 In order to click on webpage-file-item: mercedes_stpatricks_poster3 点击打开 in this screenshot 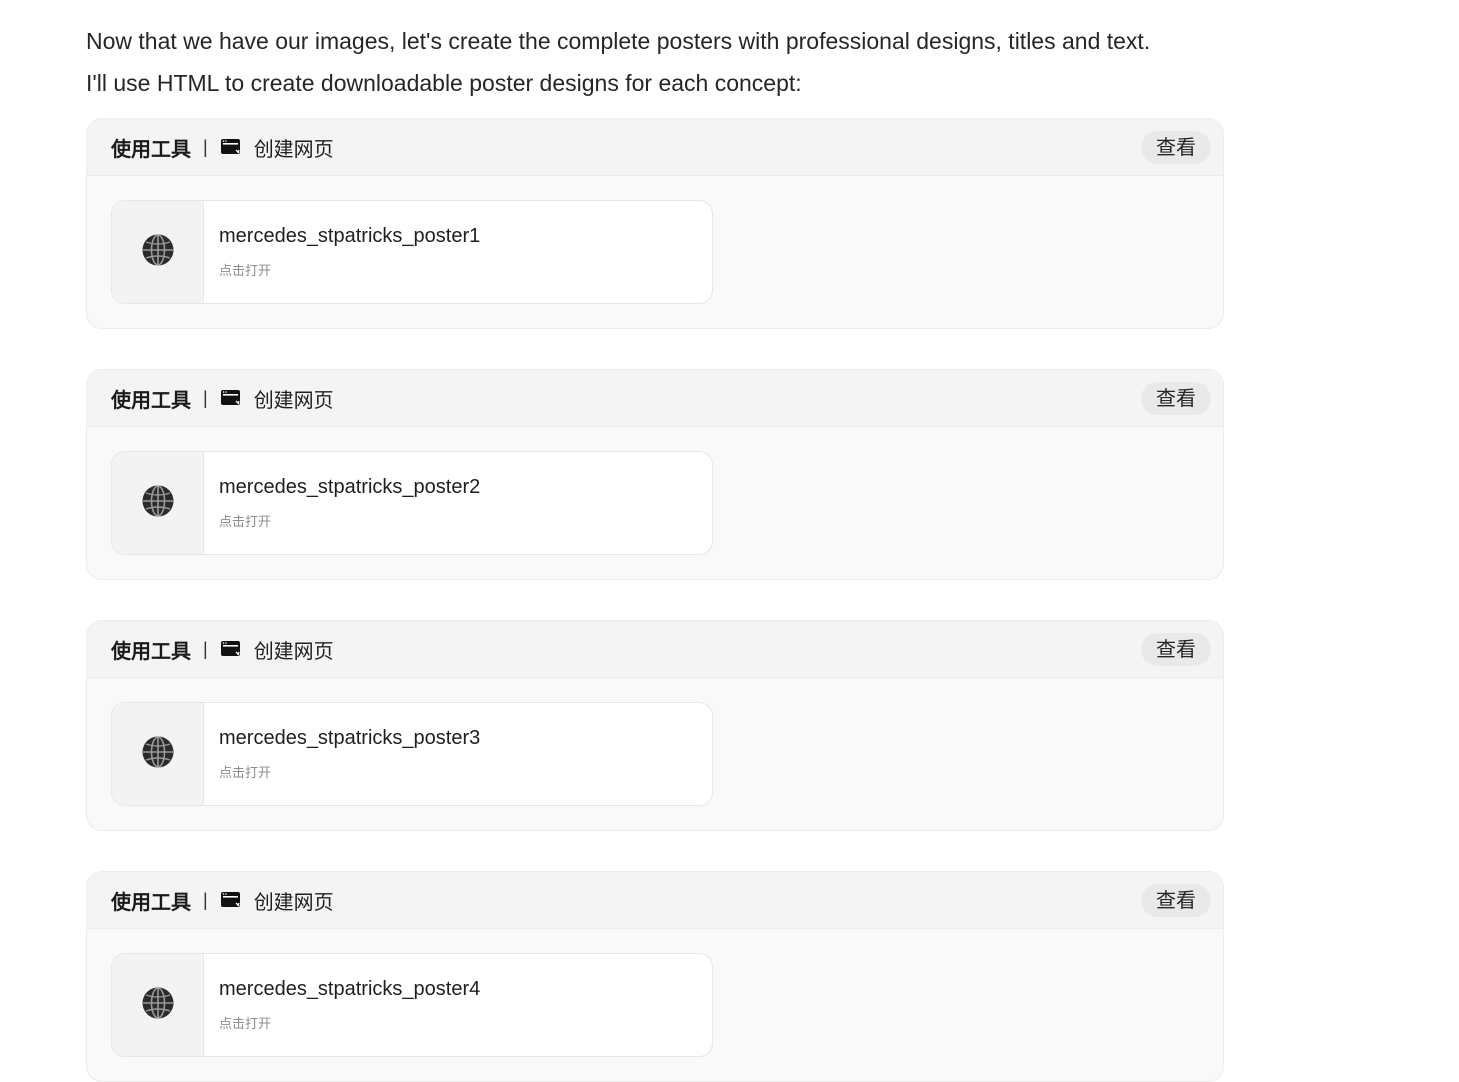, I will do `click(412, 754)`.